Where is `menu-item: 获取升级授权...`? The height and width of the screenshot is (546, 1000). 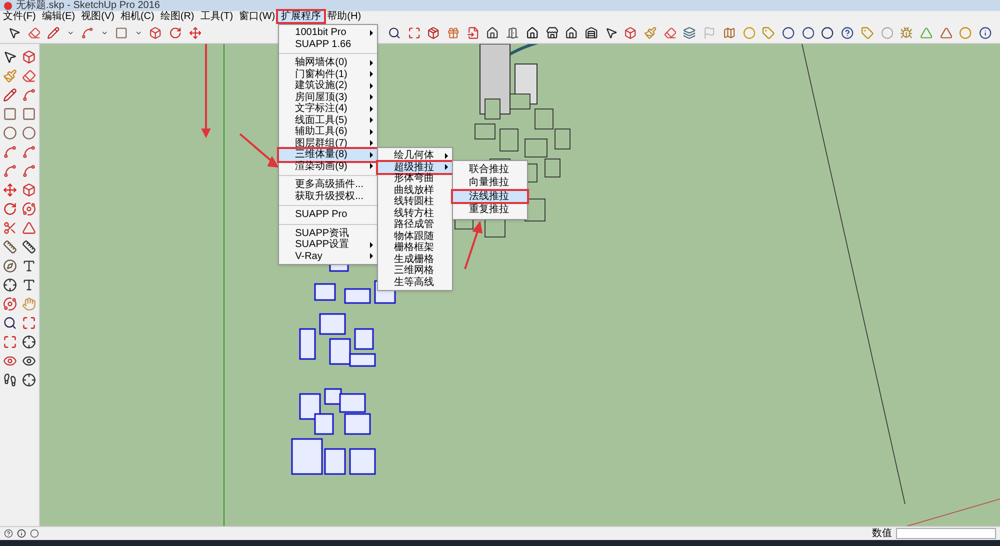
menu-item: 获取升级授权... is located at coordinates (328, 196).